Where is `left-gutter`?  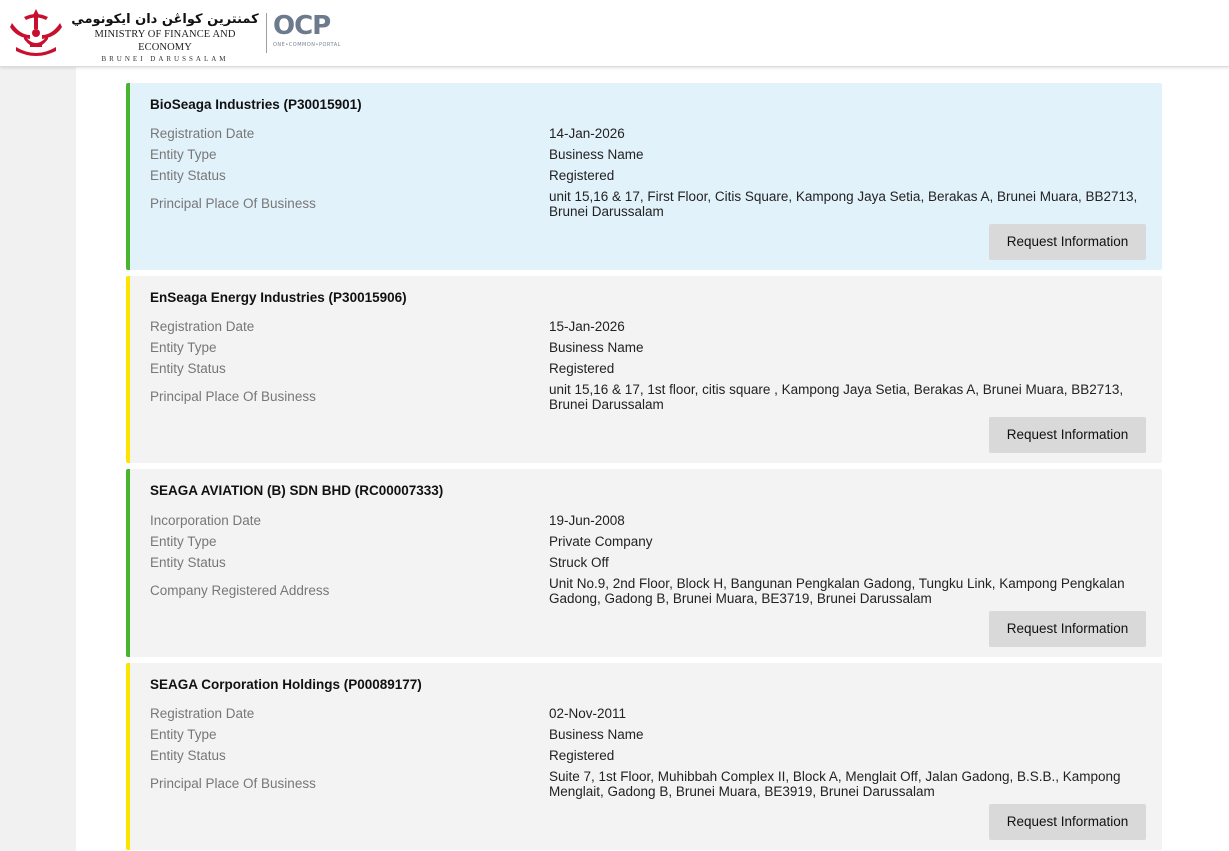
left-gutter is located at coordinates (38, 459).